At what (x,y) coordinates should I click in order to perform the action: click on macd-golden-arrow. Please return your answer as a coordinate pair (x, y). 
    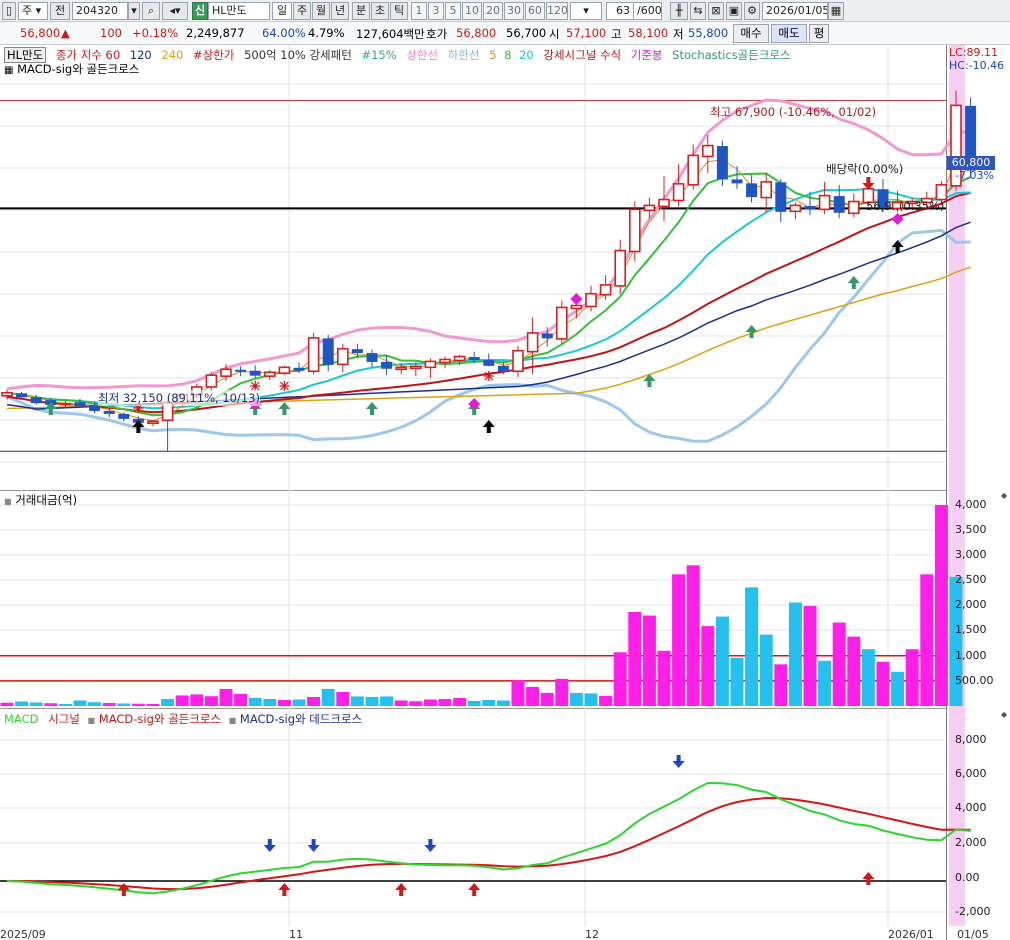
    Looking at the image, I should click on (488, 426).